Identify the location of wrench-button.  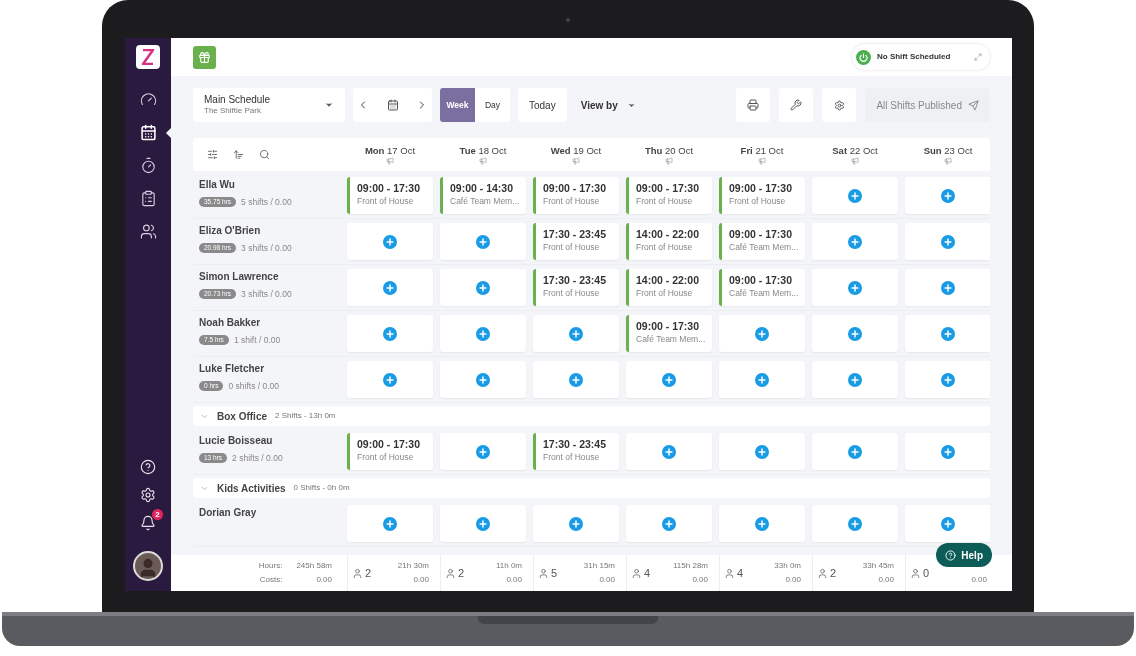
(796, 105).